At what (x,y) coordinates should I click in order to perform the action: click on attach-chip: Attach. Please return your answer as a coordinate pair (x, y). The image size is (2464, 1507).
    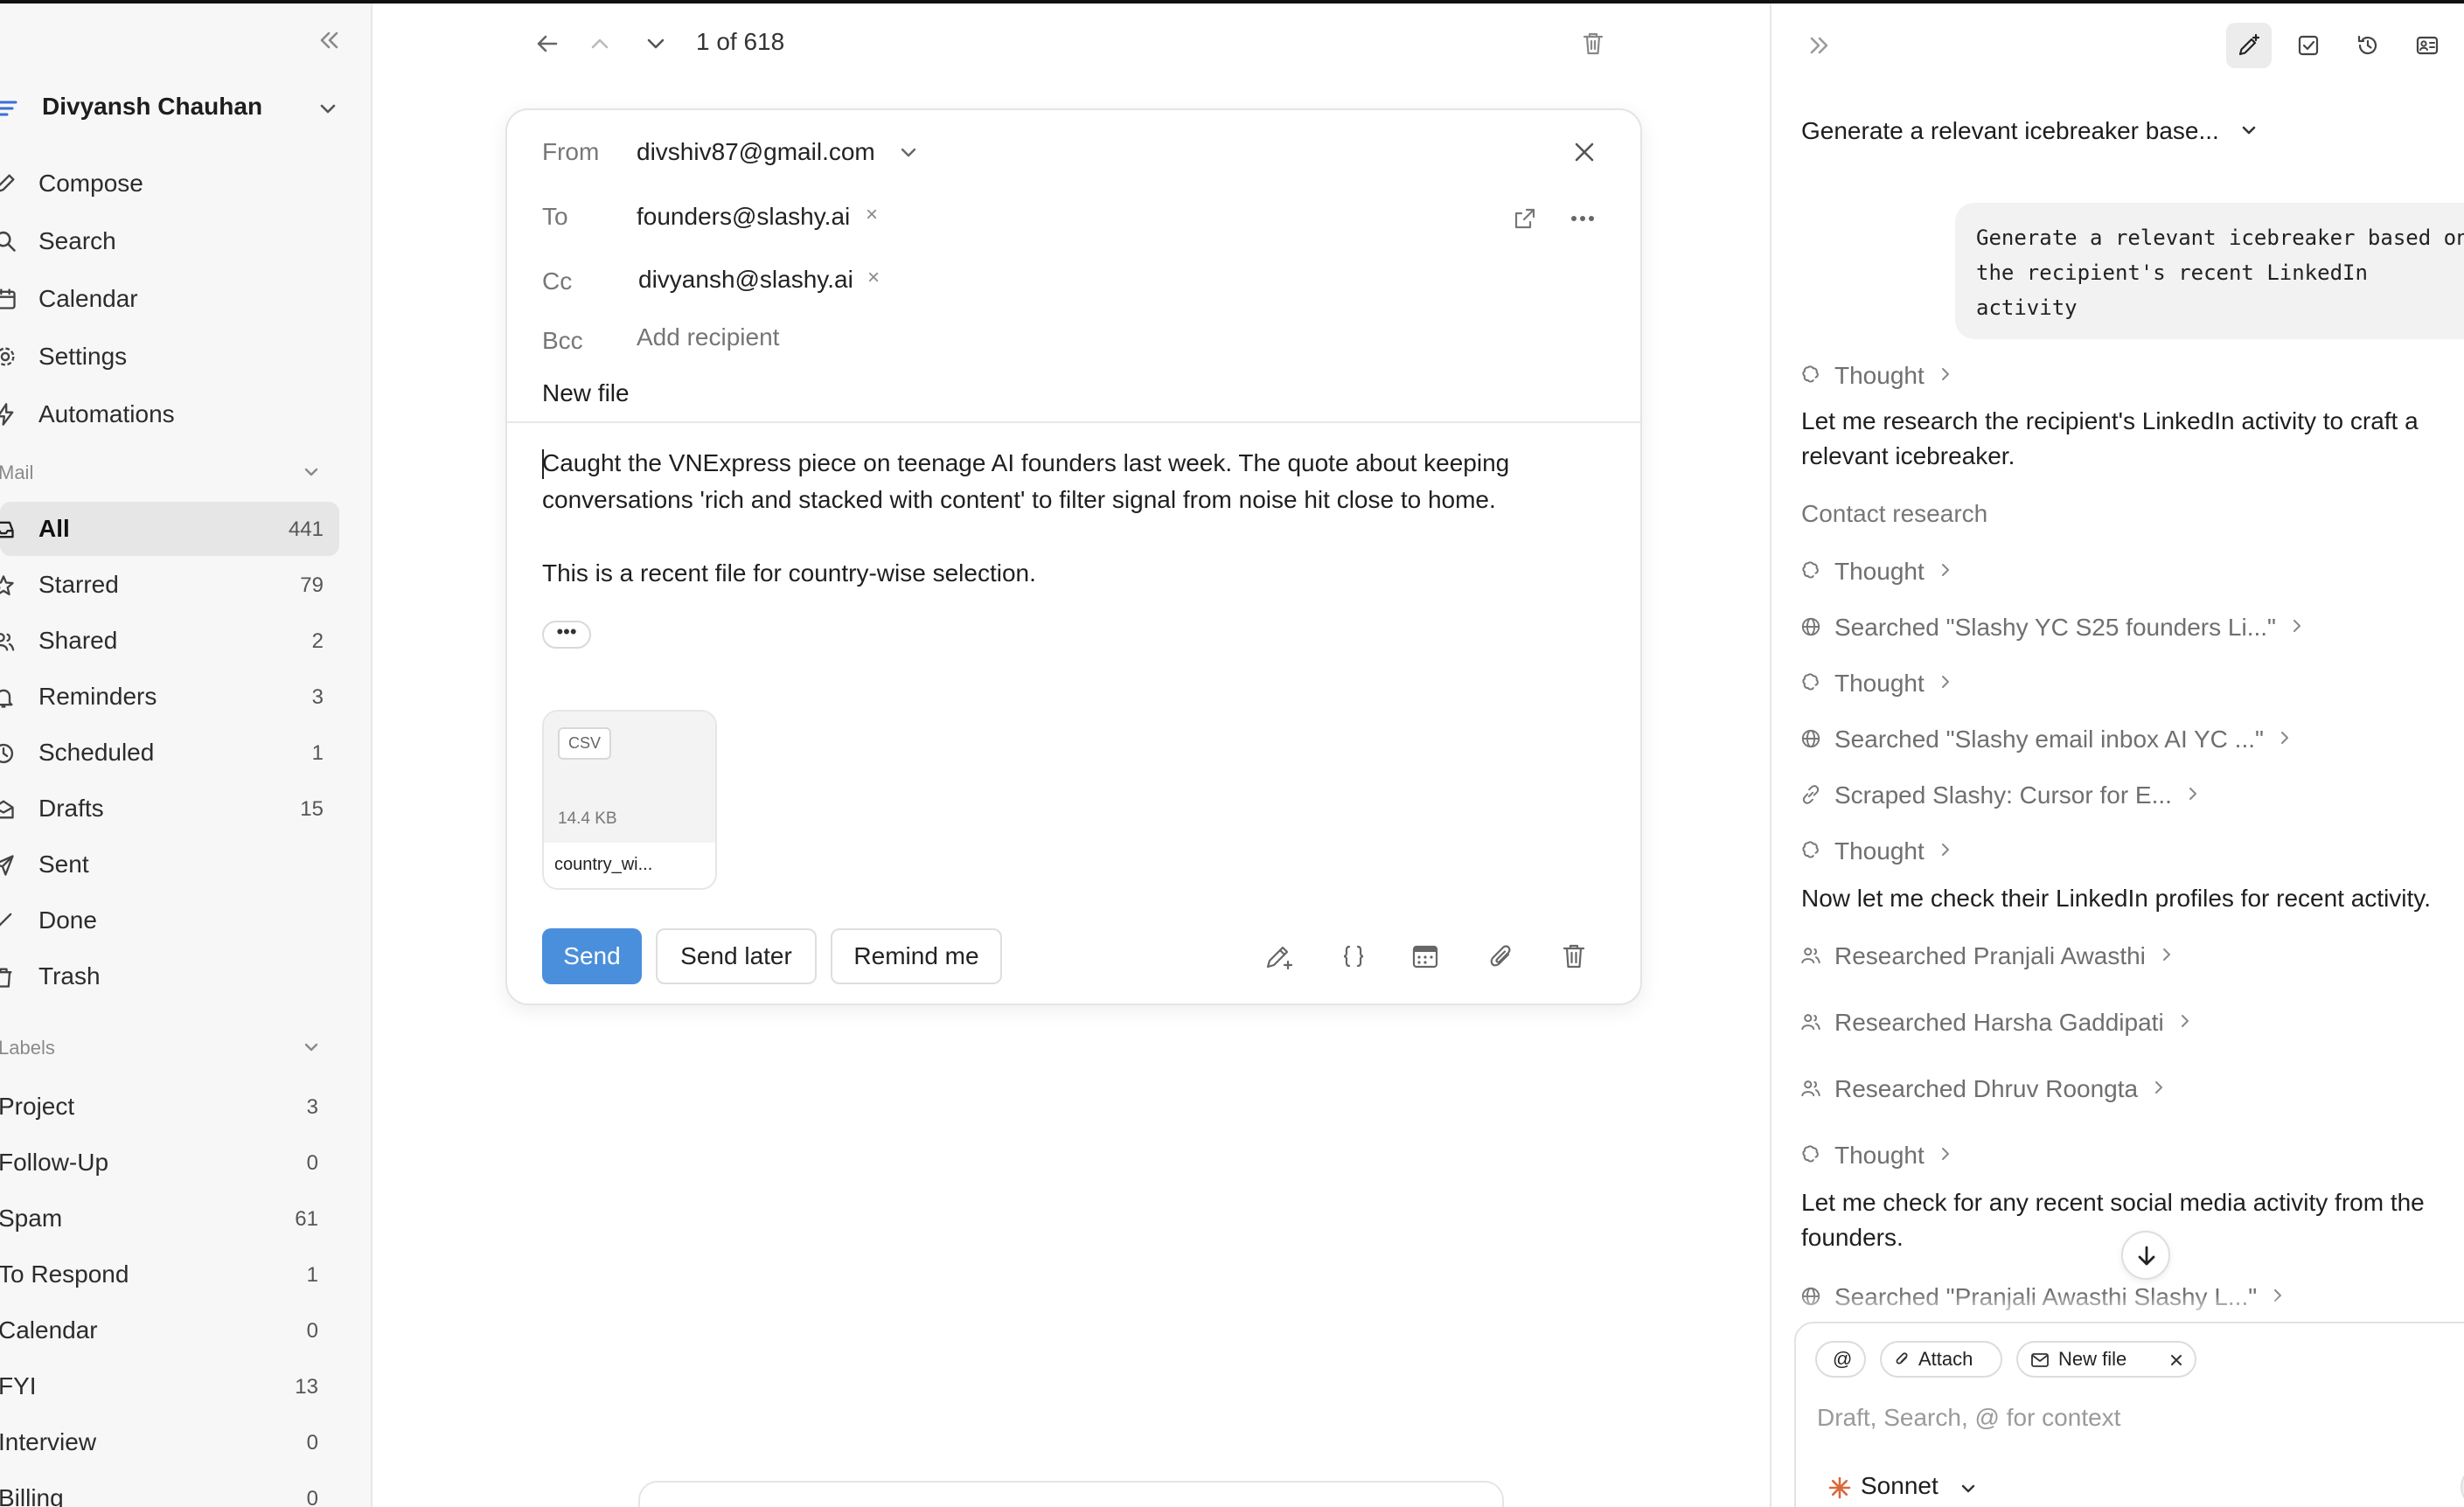
    Looking at the image, I should click on (1941, 1359).